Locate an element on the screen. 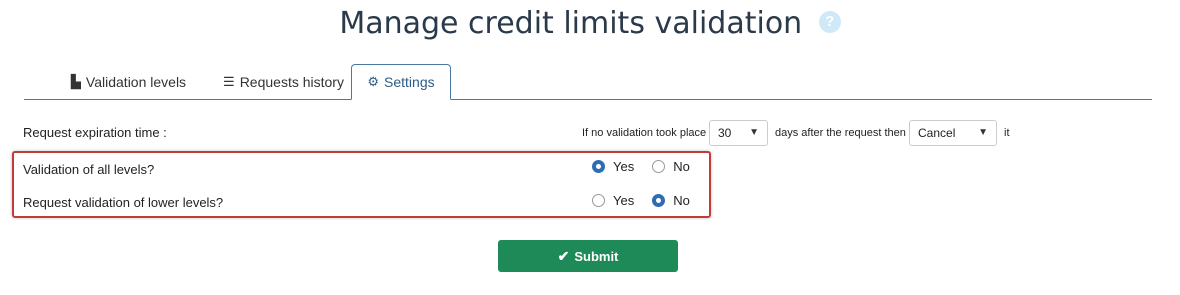 The height and width of the screenshot is (295, 1180). check-icon: ✔ is located at coordinates (563, 255).